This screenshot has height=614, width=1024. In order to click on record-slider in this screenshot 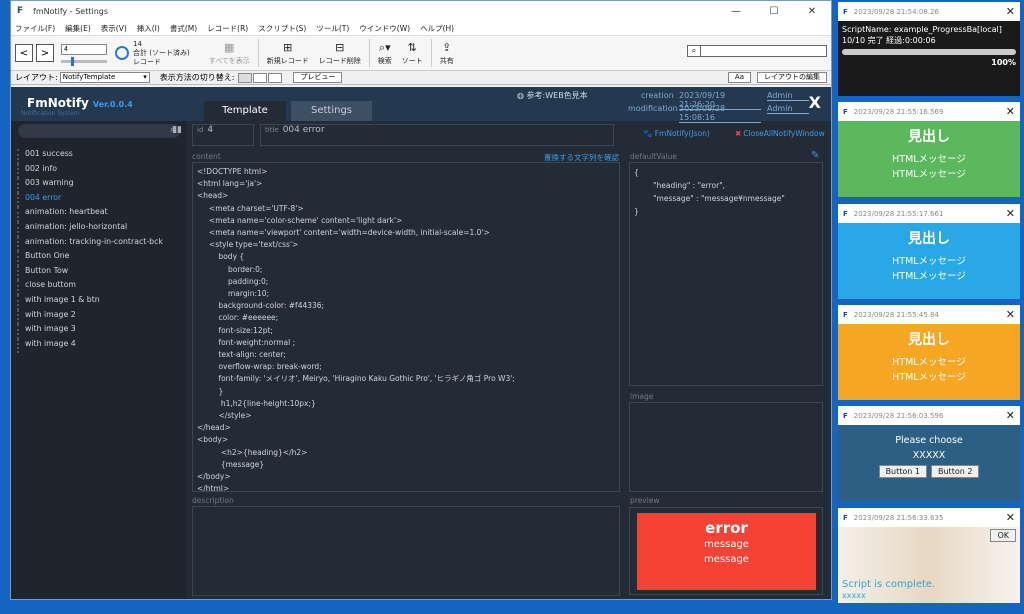, I will do `click(84, 61)`.